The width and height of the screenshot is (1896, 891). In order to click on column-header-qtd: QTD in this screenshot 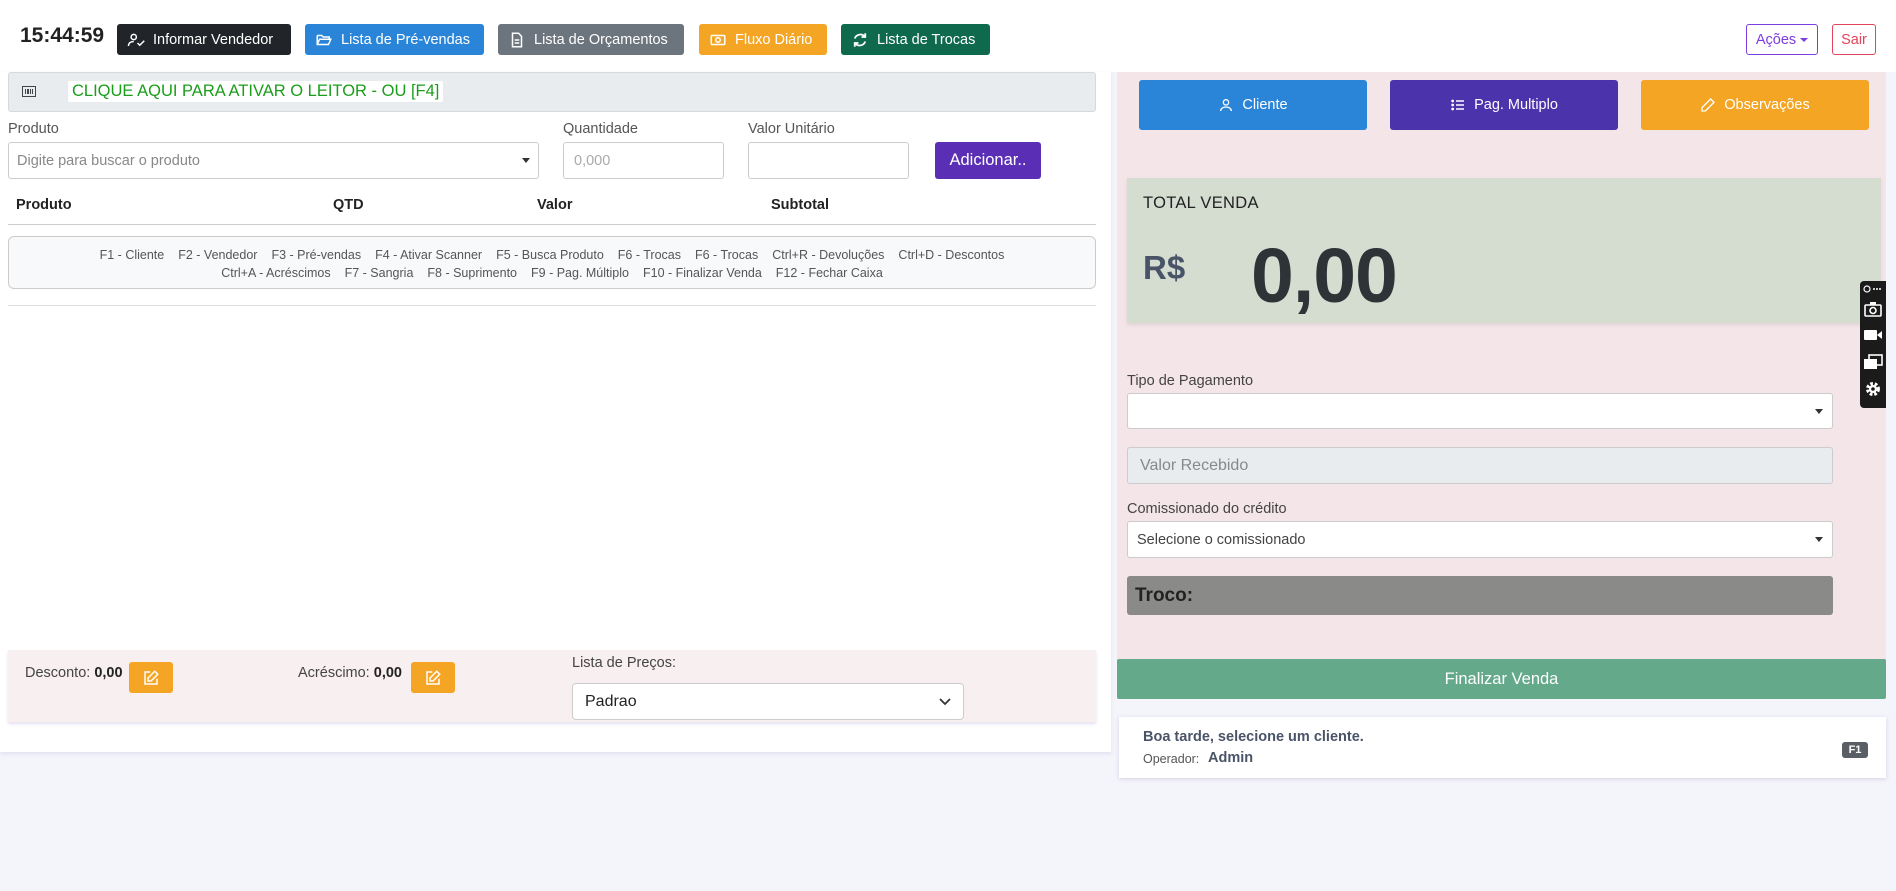, I will do `click(348, 205)`.